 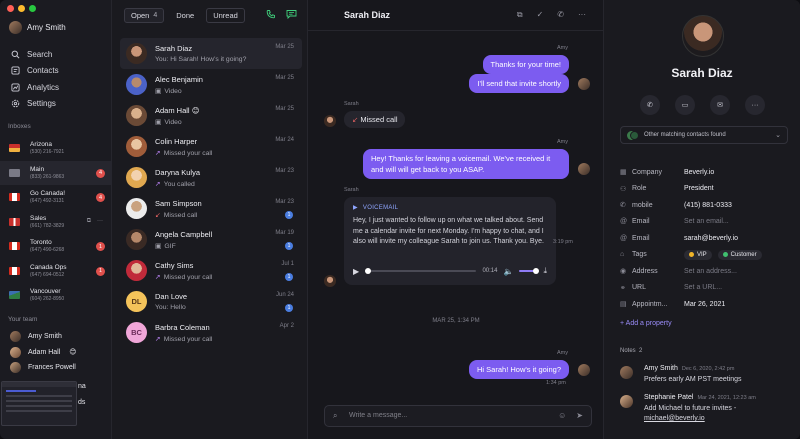 What do you see at coordinates (335, 416) in the screenshot?
I see `attach-icon: ⌕` at bounding box center [335, 416].